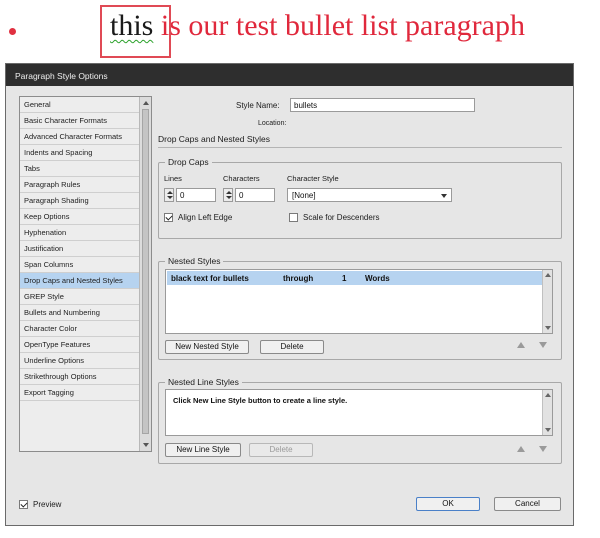 This screenshot has height=538, width=600. I want to click on style-name-label: Style Name:, so click(258, 105).